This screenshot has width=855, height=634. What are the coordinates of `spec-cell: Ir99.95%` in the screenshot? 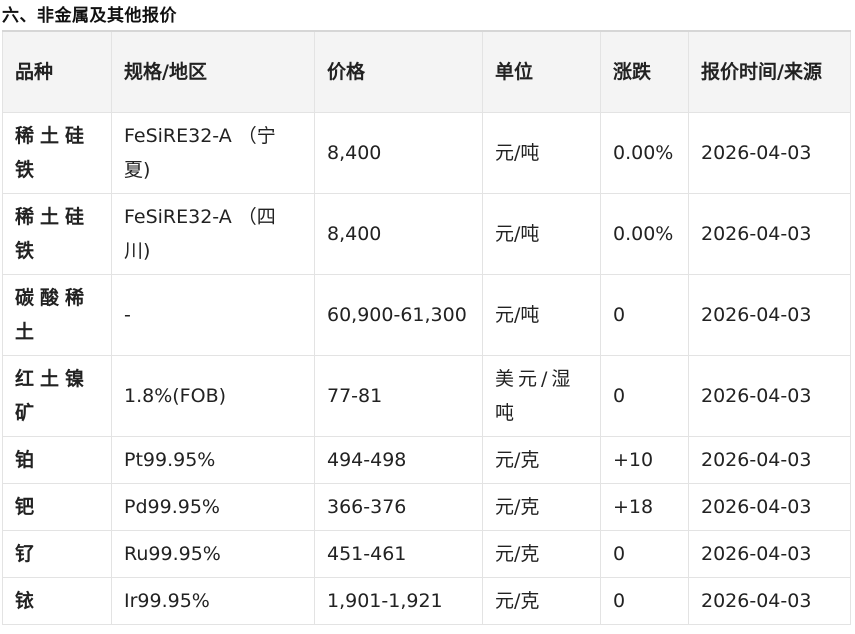 It's located at (213, 601).